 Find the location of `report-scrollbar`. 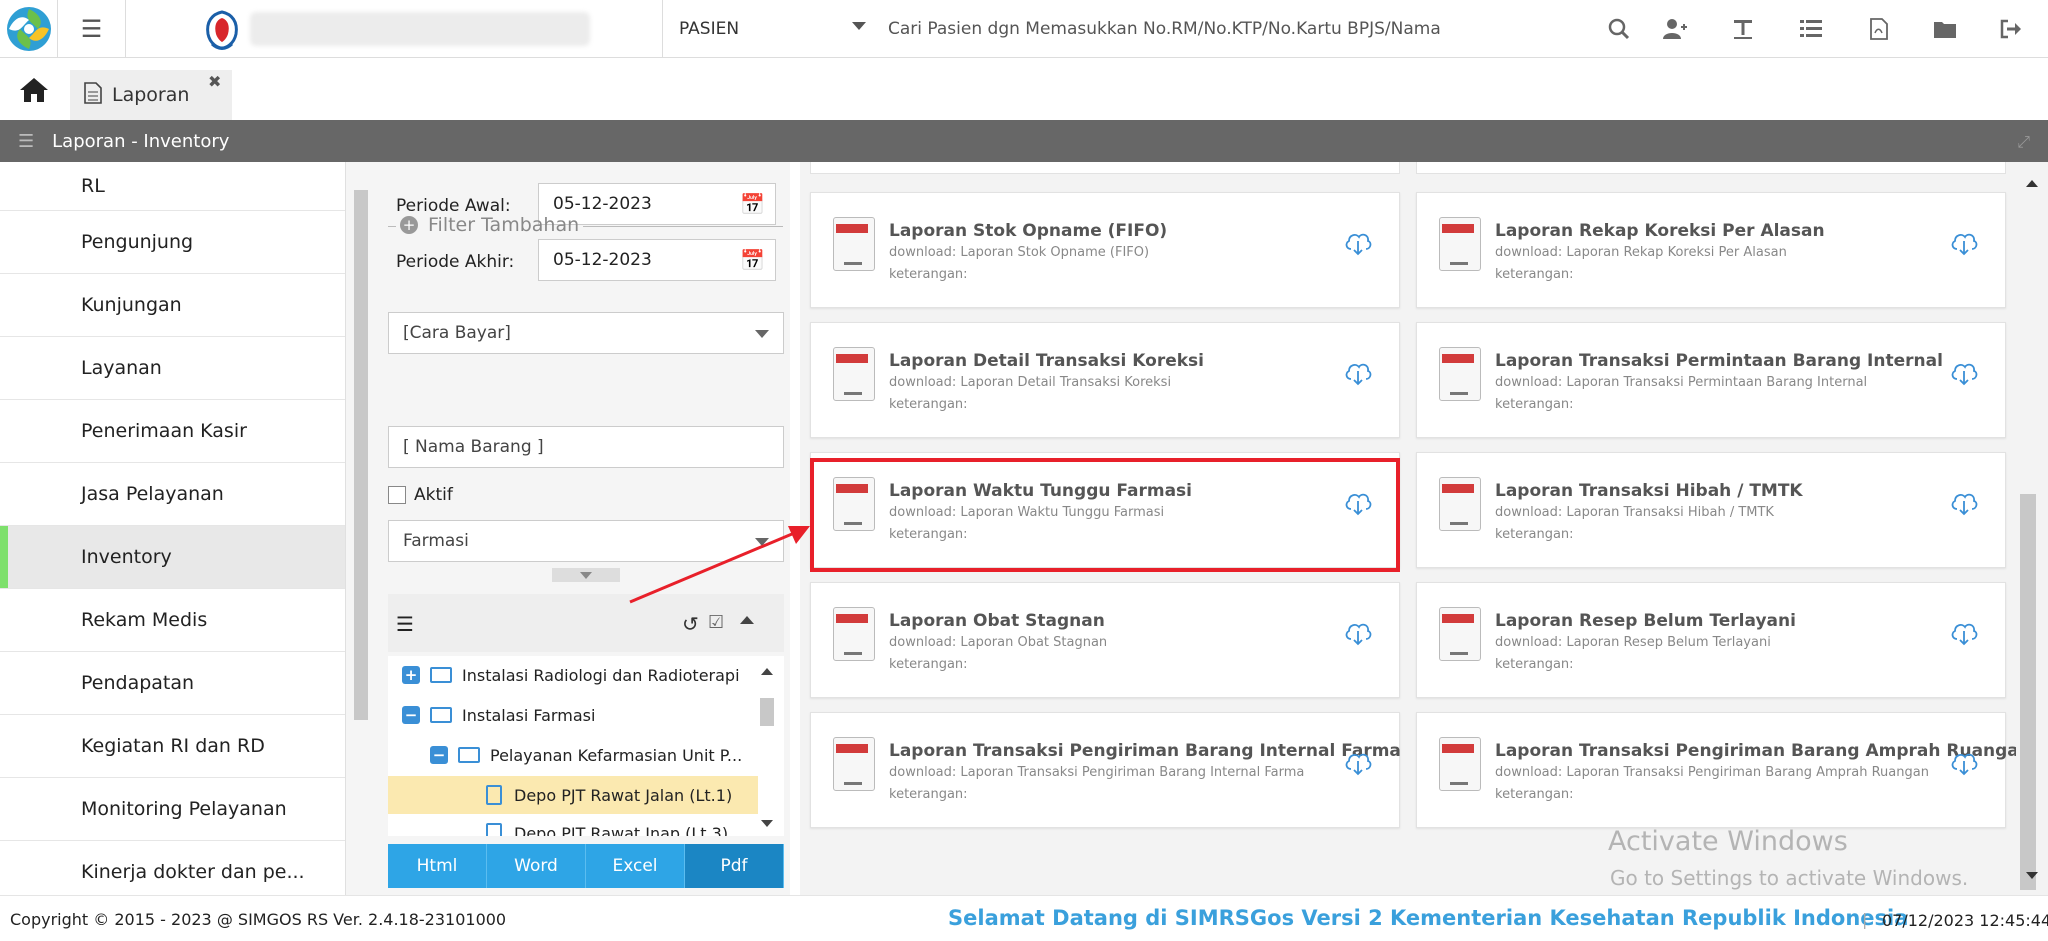

report-scrollbar is located at coordinates (2032, 528).